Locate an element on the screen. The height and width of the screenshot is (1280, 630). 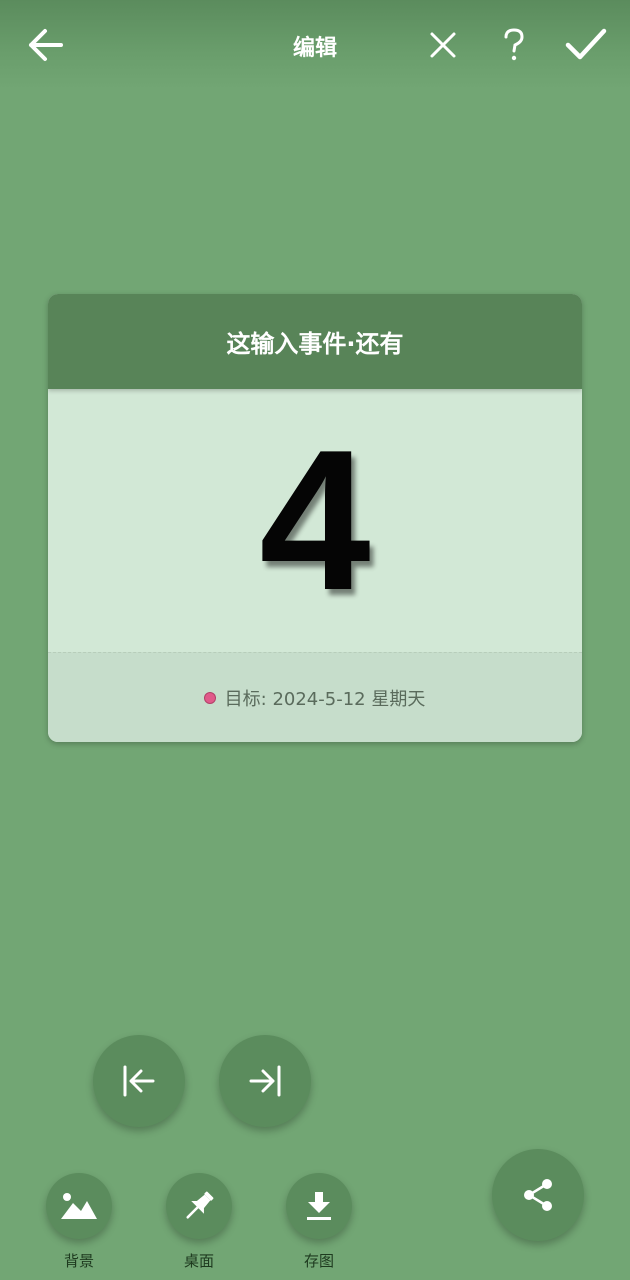
background-tool-button is located at coordinates (79, 1206).